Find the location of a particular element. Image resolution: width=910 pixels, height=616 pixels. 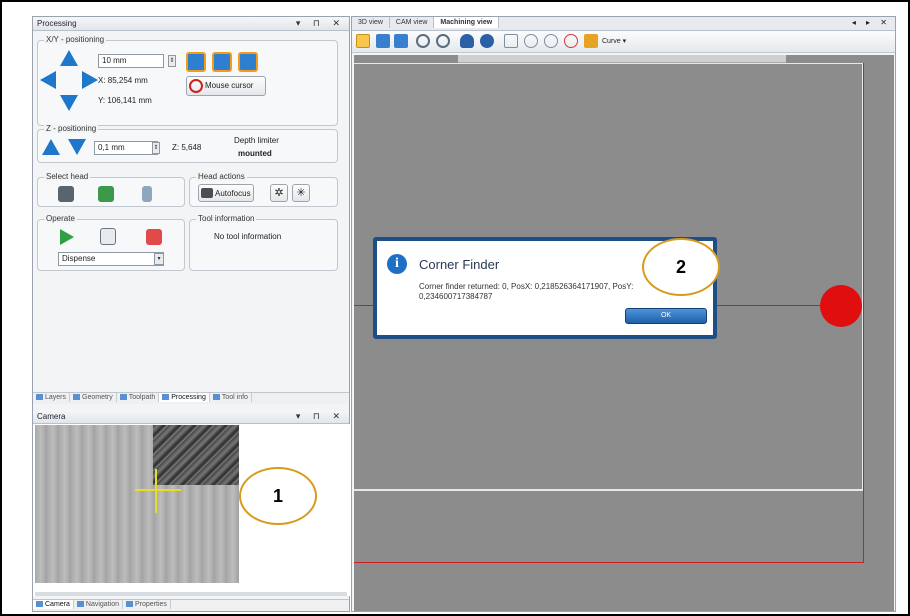

tool-information-text: No tool information is located at coordinates (248, 236).